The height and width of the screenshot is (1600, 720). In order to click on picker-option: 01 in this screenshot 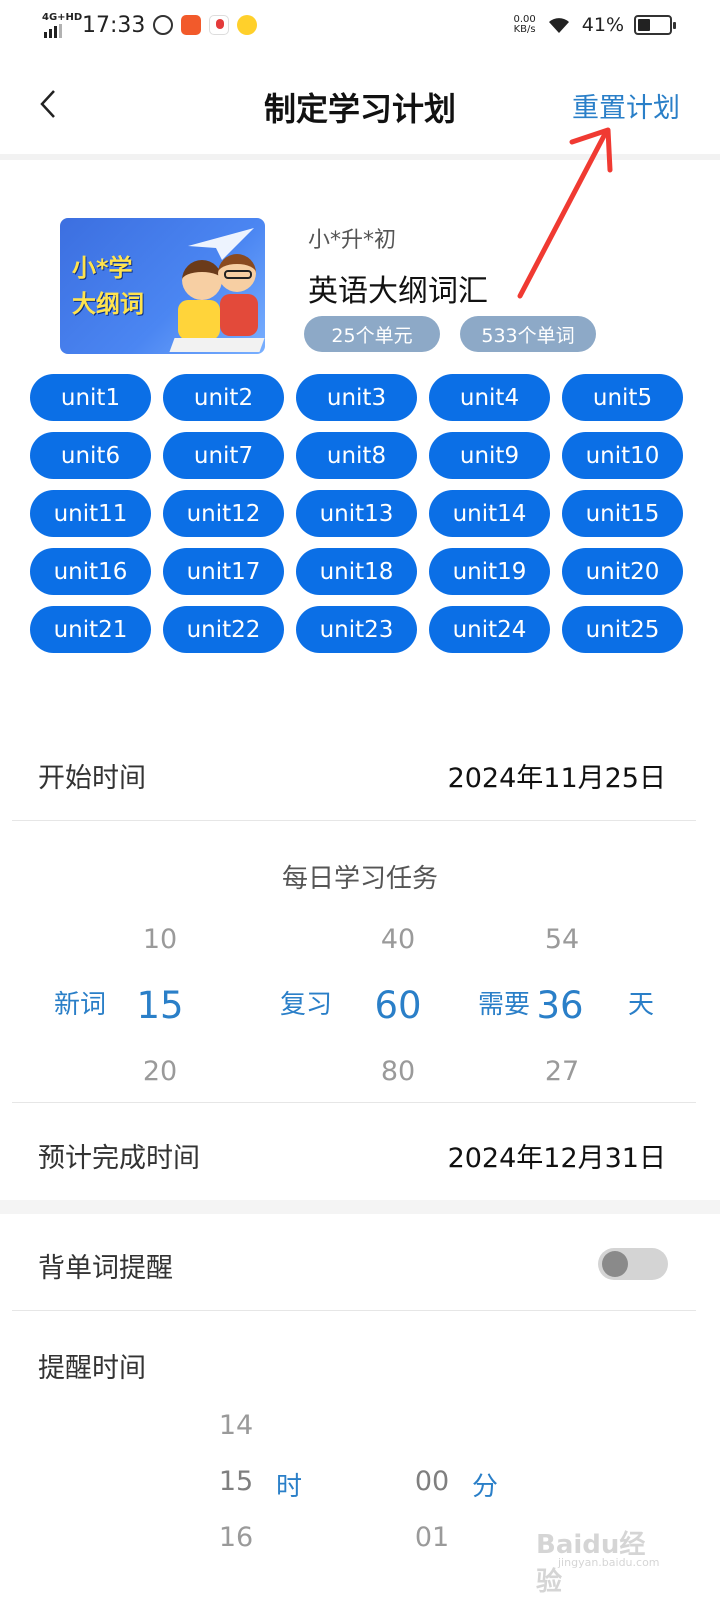, I will do `click(432, 1537)`.